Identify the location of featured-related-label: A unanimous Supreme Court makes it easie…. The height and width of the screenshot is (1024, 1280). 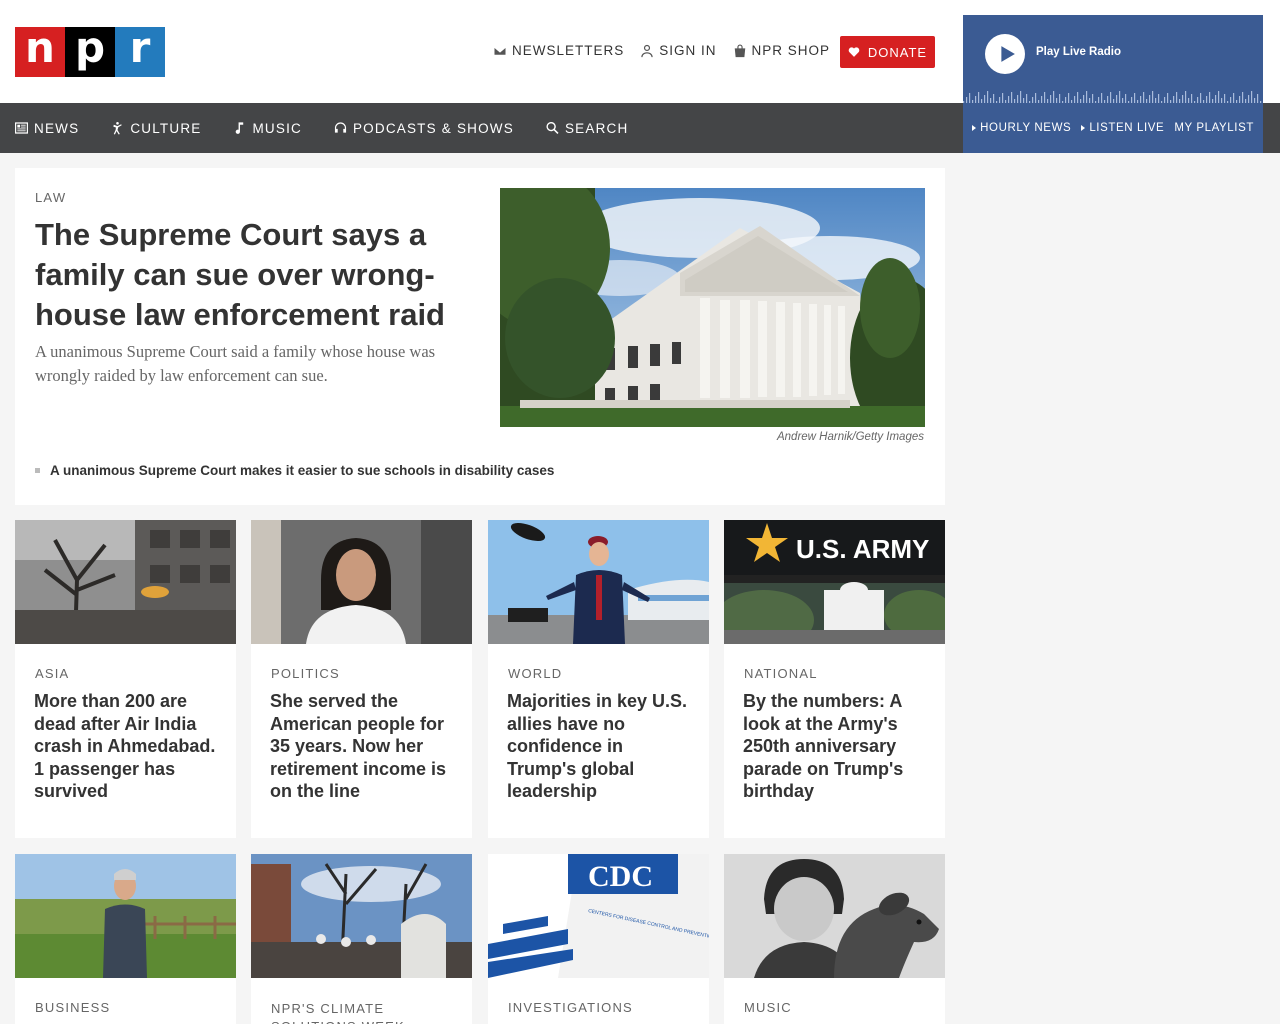
(302, 470).